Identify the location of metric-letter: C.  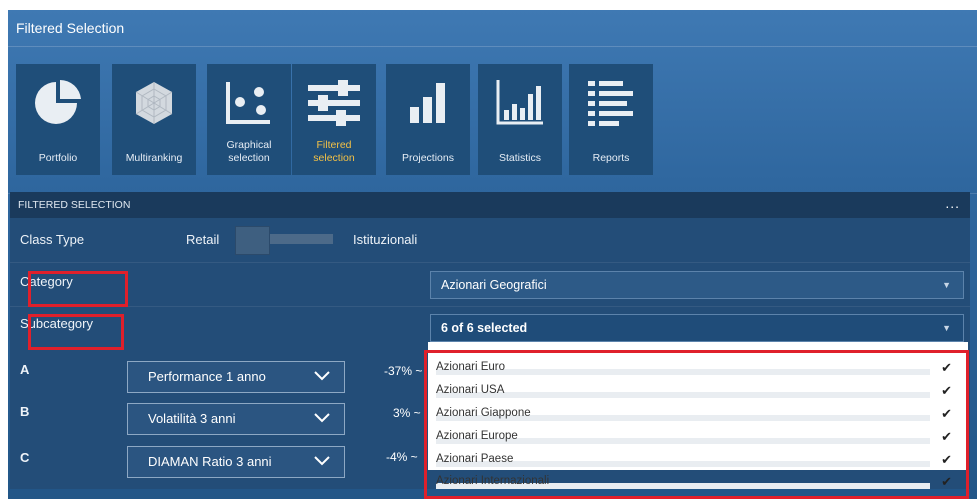
(25, 457).